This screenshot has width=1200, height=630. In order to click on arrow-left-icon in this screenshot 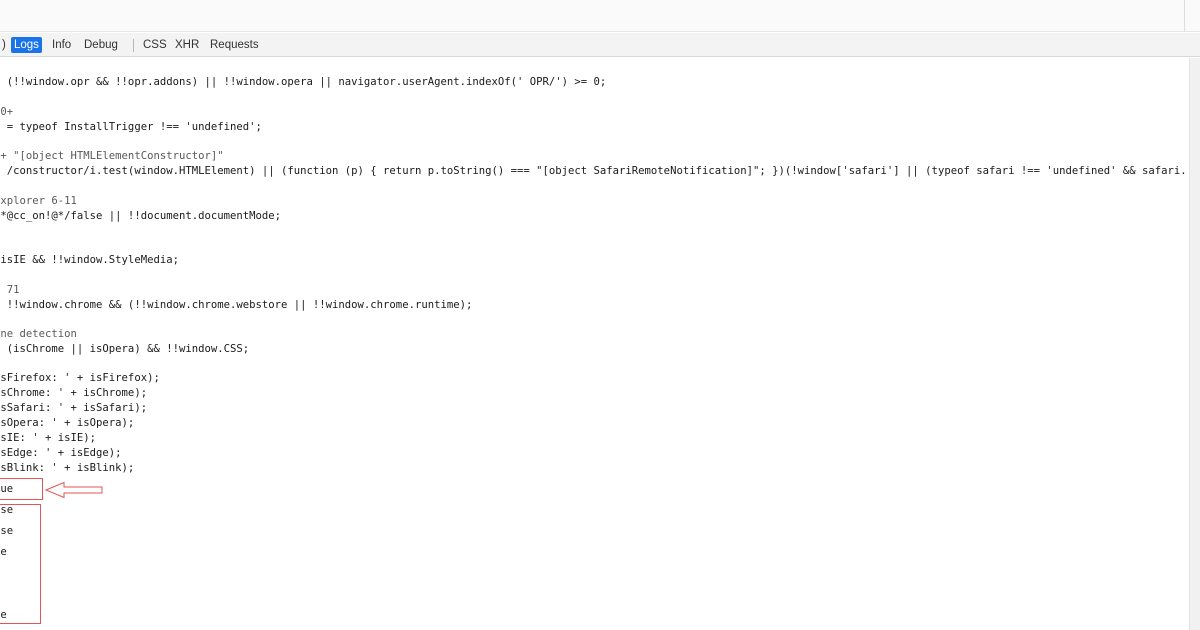, I will do `click(73, 490)`.